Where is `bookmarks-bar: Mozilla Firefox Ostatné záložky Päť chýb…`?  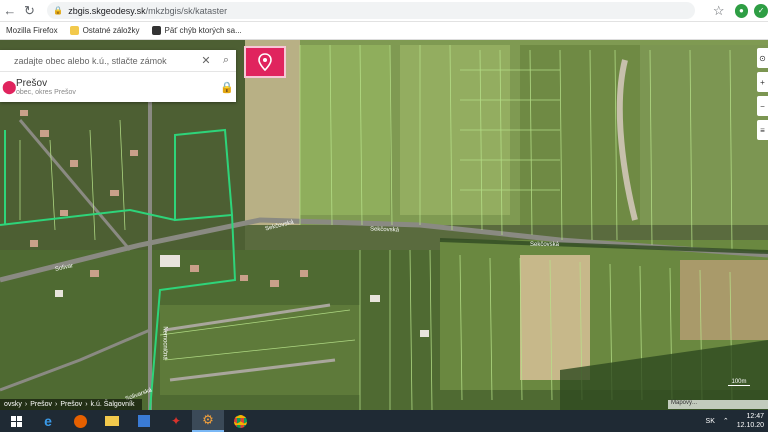
bookmarks-bar: Mozilla Firefox Ostatné záložky Päť chýb… is located at coordinates (384, 31).